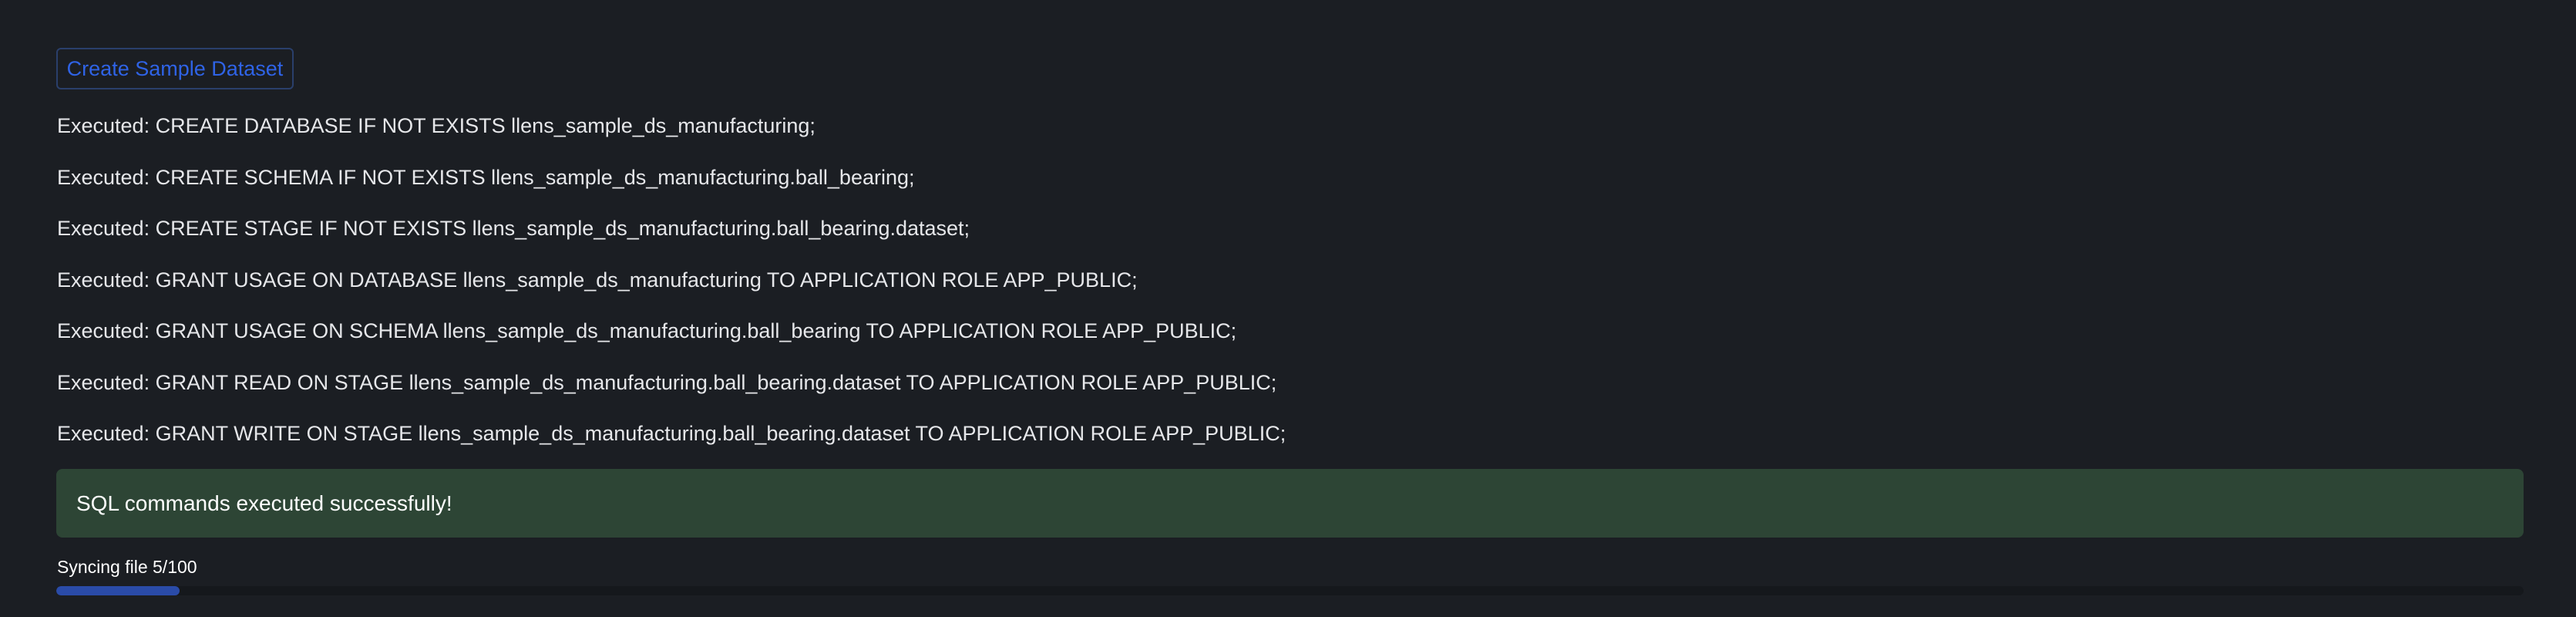 The width and height of the screenshot is (2576, 617). I want to click on progress-label: Syncing file 5/100, so click(127, 567).